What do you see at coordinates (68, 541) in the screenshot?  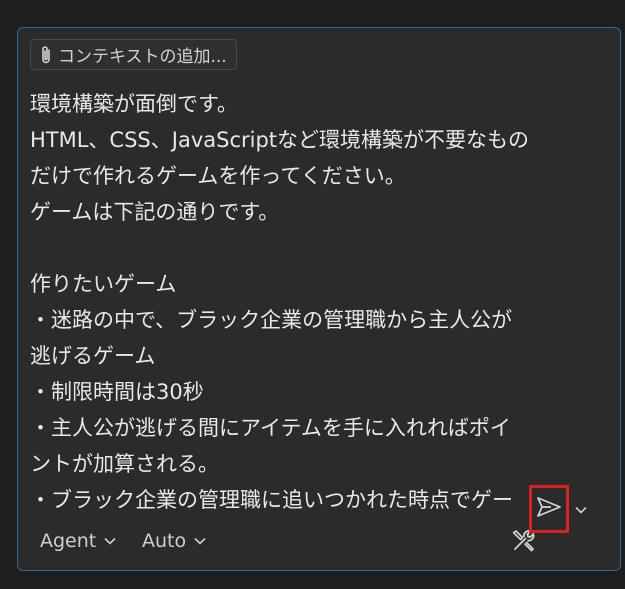 I see `agent-mode-label: Agent` at bounding box center [68, 541].